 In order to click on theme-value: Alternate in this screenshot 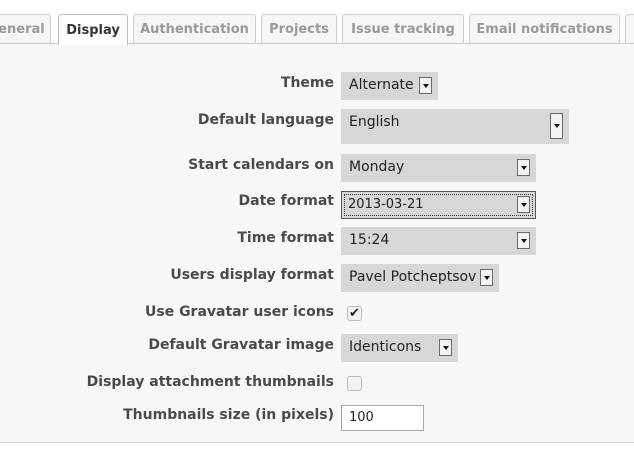, I will do `click(381, 85)`.